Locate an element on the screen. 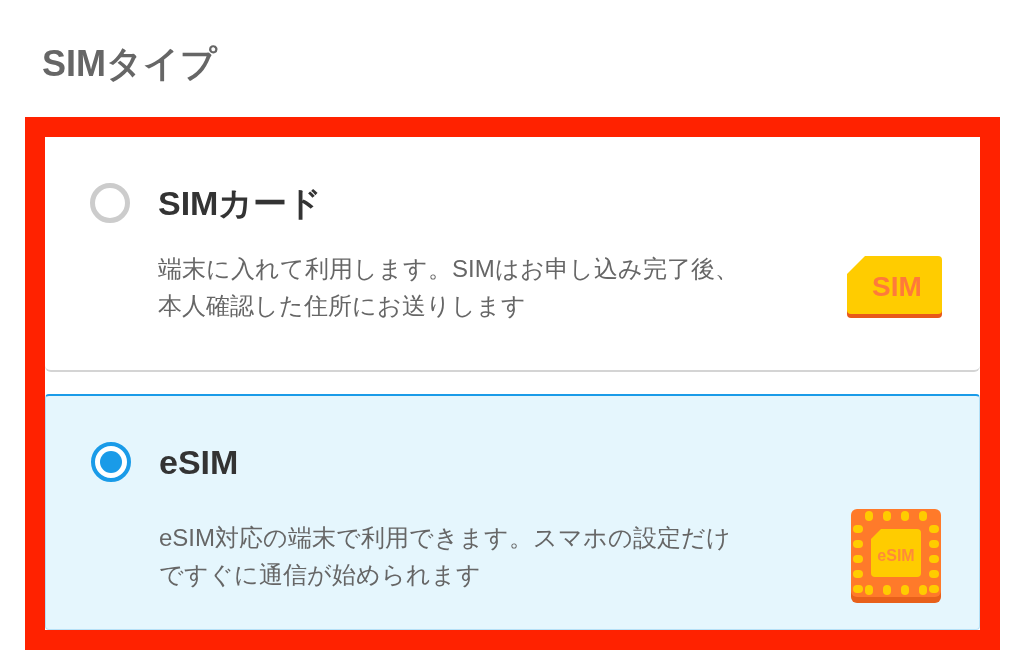 The width and height of the screenshot is (1024, 660). section-heading: SIMタイプ is located at coordinates (129, 64).